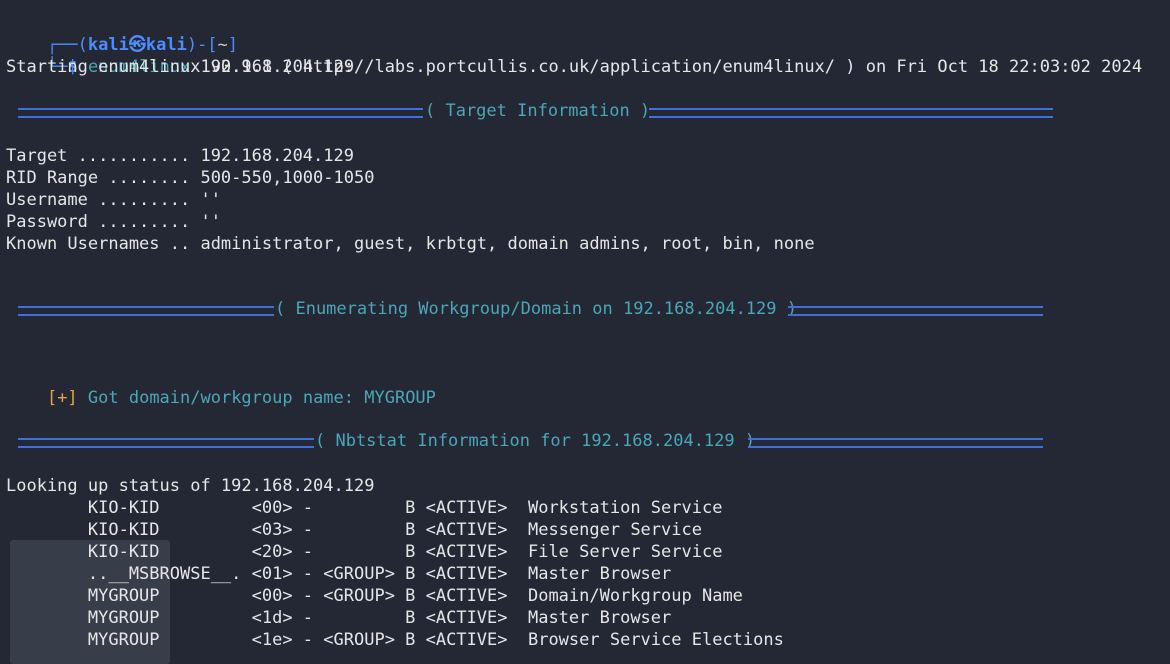 Image resolution: width=1170 pixels, height=664 pixels. Describe the element at coordinates (113, 222) in the screenshot. I see `target-info-line: Password ......... ''` at that location.